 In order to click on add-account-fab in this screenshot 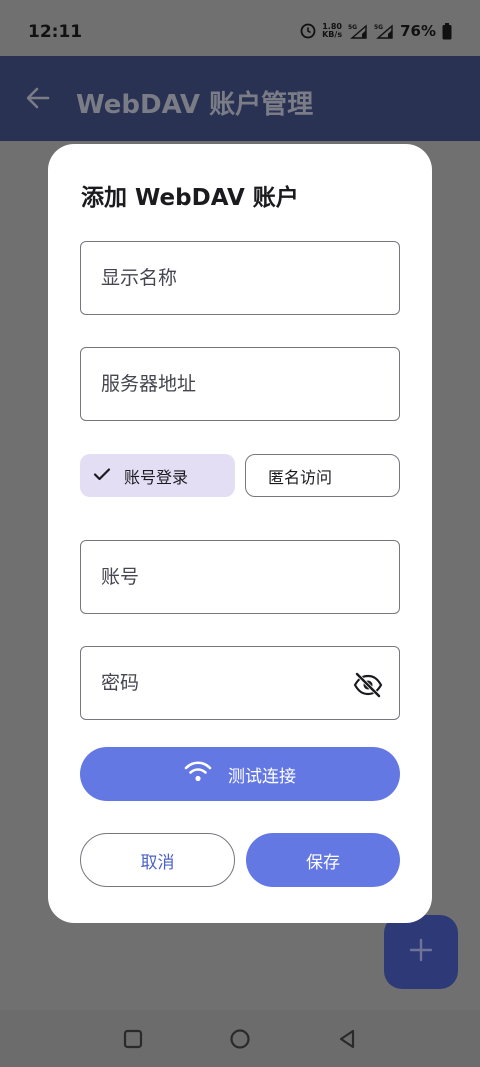, I will do `click(421, 952)`.